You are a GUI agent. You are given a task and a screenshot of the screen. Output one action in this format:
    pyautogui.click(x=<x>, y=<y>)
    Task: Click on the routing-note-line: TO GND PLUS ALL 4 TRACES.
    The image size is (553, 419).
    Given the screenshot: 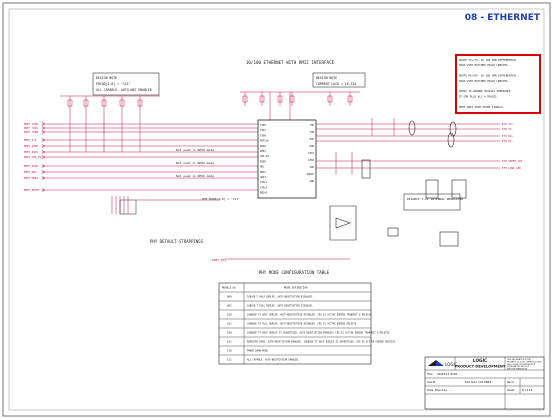 What is the action you would take?
    pyautogui.click(x=478, y=96)
    